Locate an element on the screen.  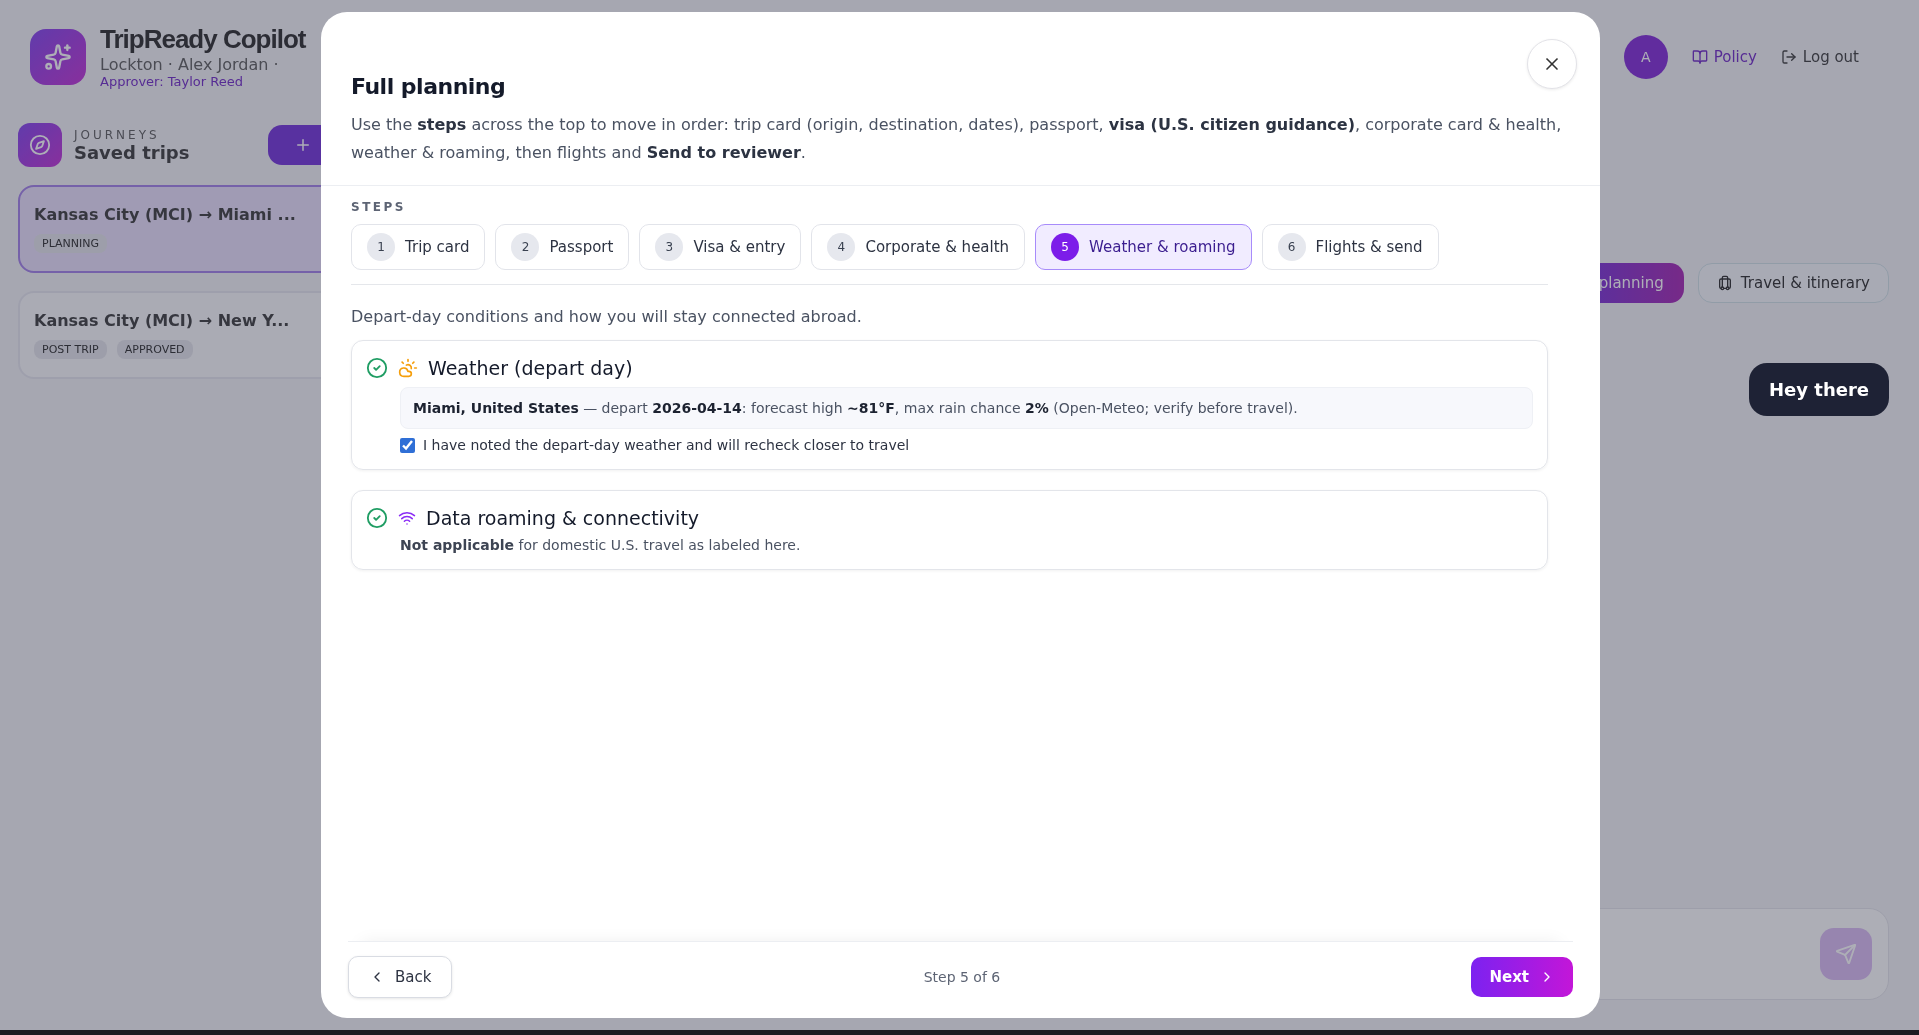
send-icon is located at coordinates (1846, 954).